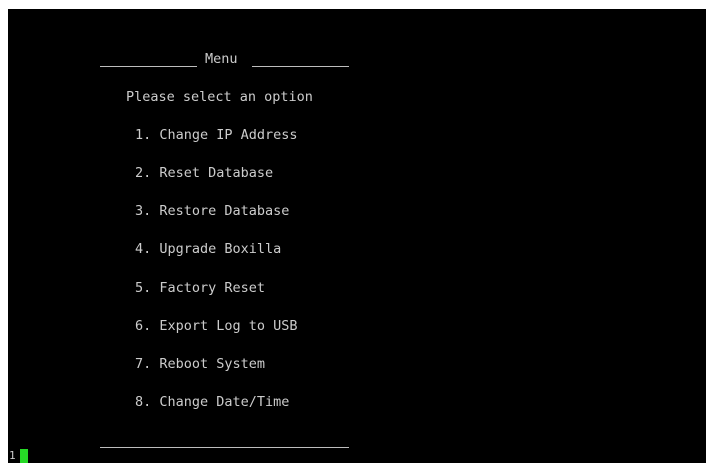 The image size is (714, 463). I want to click on menu-option-5: 5. Factory Reset, so click(200, 288).